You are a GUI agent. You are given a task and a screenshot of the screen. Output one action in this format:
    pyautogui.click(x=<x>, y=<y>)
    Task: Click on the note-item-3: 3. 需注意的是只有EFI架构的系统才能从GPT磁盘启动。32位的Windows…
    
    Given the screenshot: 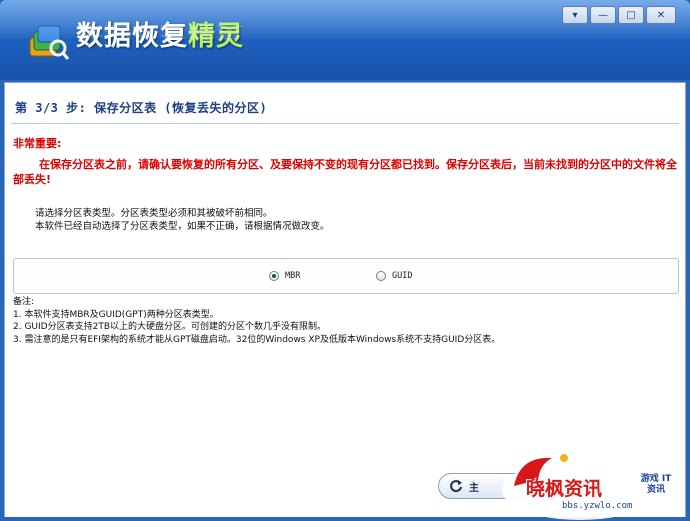 What is the action you would take?
    pyautogui.click(x=257, y=339)
    